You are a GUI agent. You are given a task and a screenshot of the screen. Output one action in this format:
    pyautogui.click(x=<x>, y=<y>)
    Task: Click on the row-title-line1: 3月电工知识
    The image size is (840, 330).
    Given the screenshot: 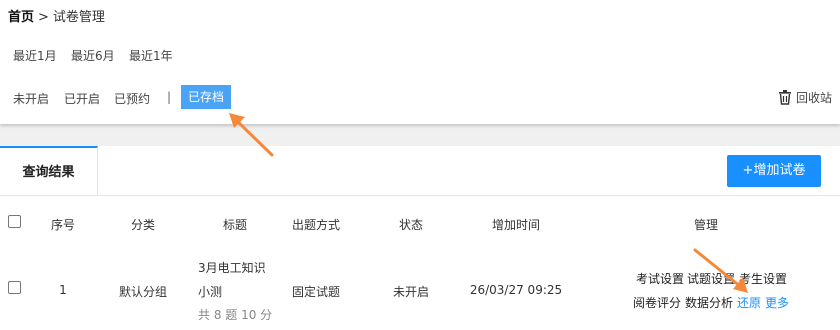 What is the action you would take?
    pyautogui.click(x=232, y=267)
    